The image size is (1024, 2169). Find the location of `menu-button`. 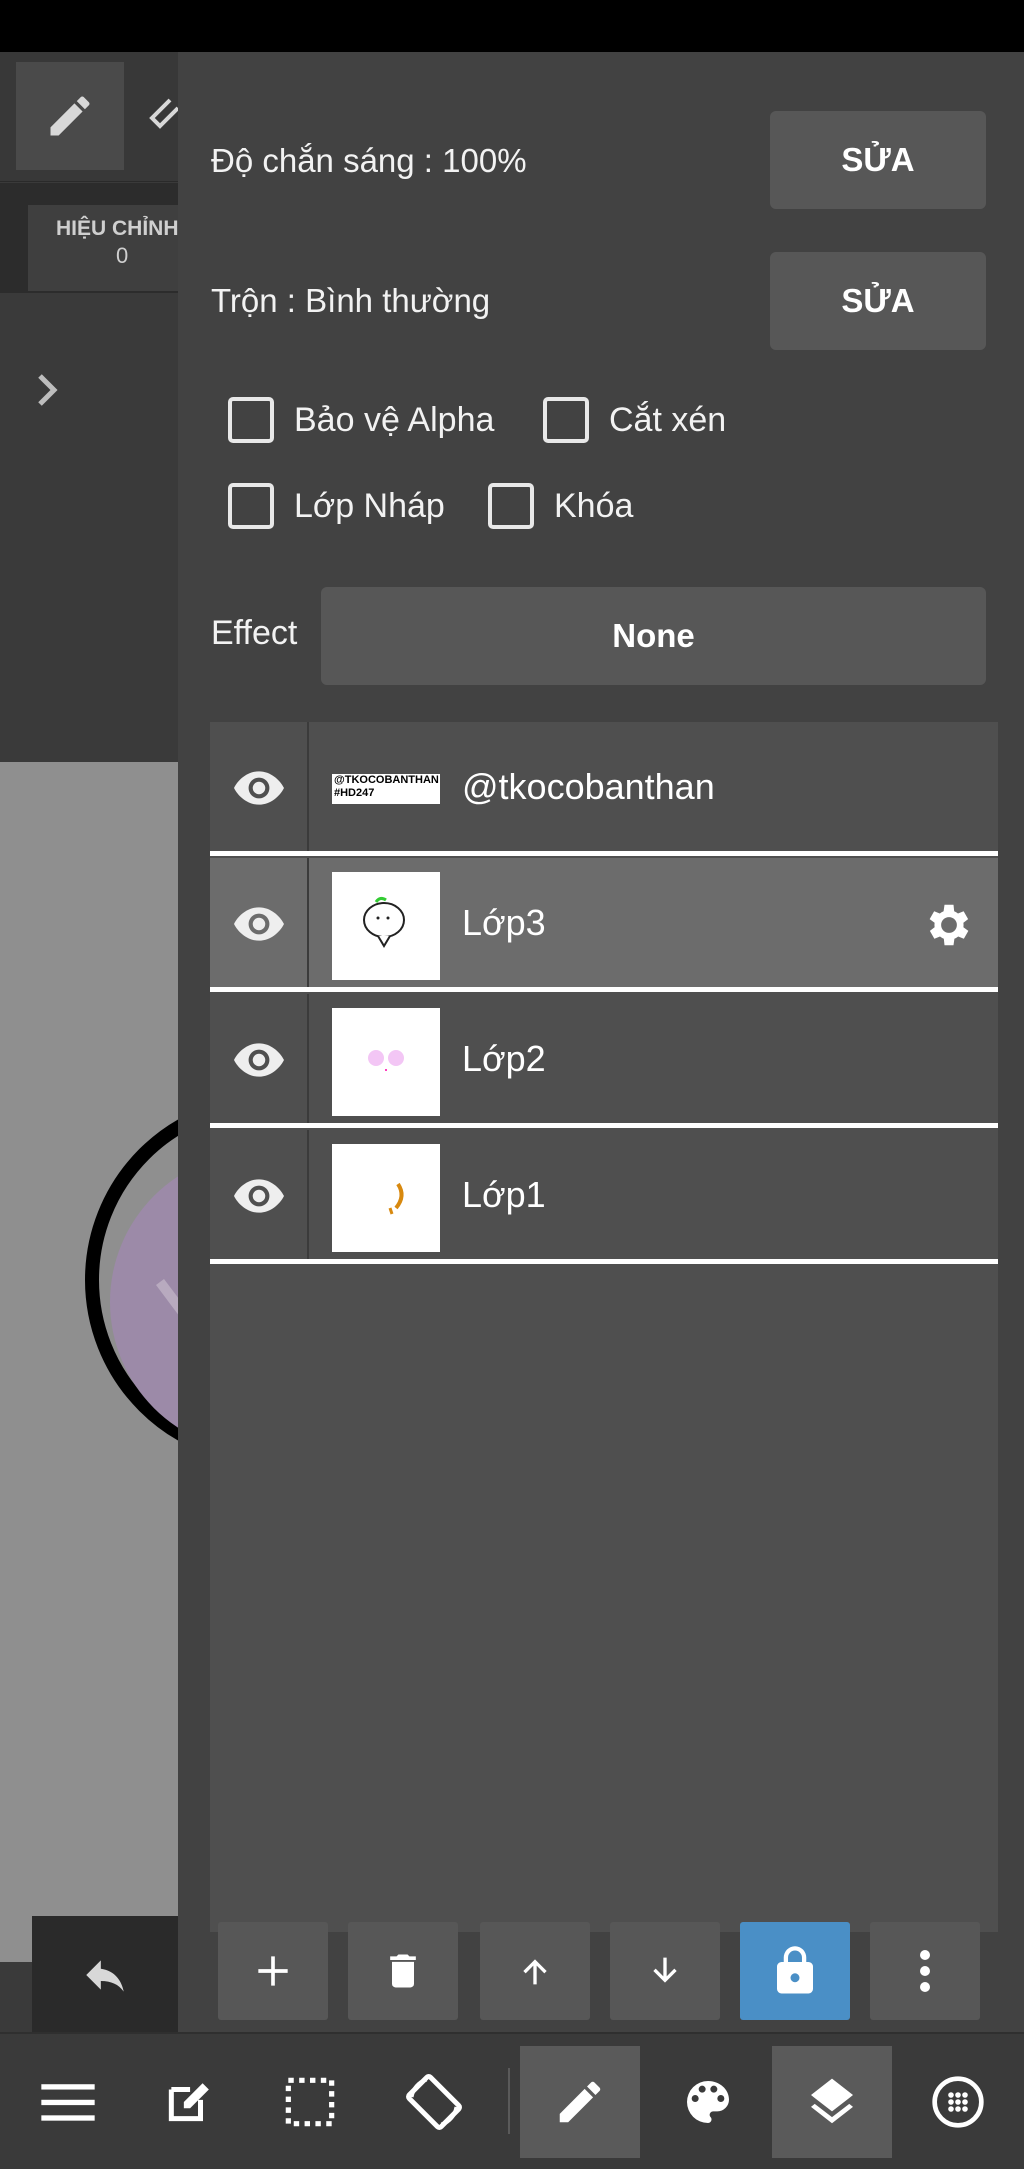

menu-button is located at coordinates (68, 2102).